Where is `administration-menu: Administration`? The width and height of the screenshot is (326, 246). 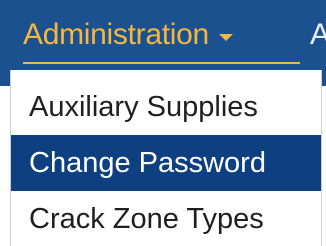 administration-menu: Administration is located at coordinates (128, 35).